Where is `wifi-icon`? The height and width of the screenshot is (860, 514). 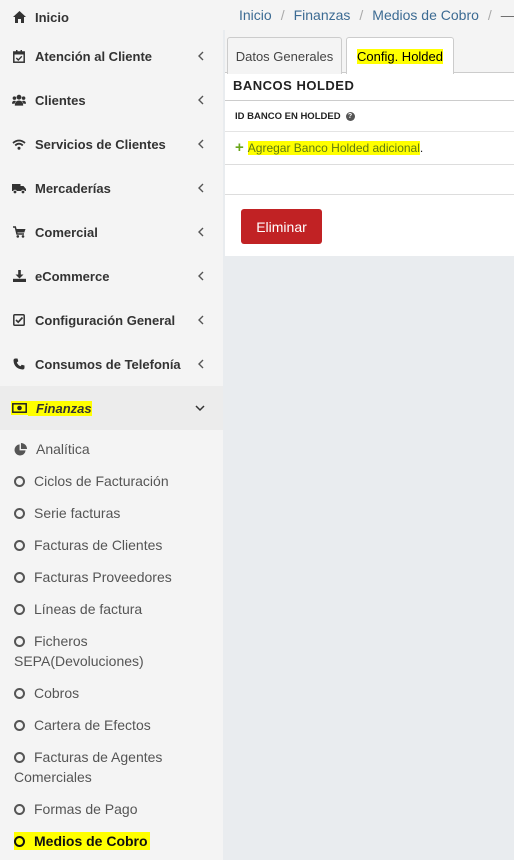 wifi-icon is located at coordinates (19, 144).